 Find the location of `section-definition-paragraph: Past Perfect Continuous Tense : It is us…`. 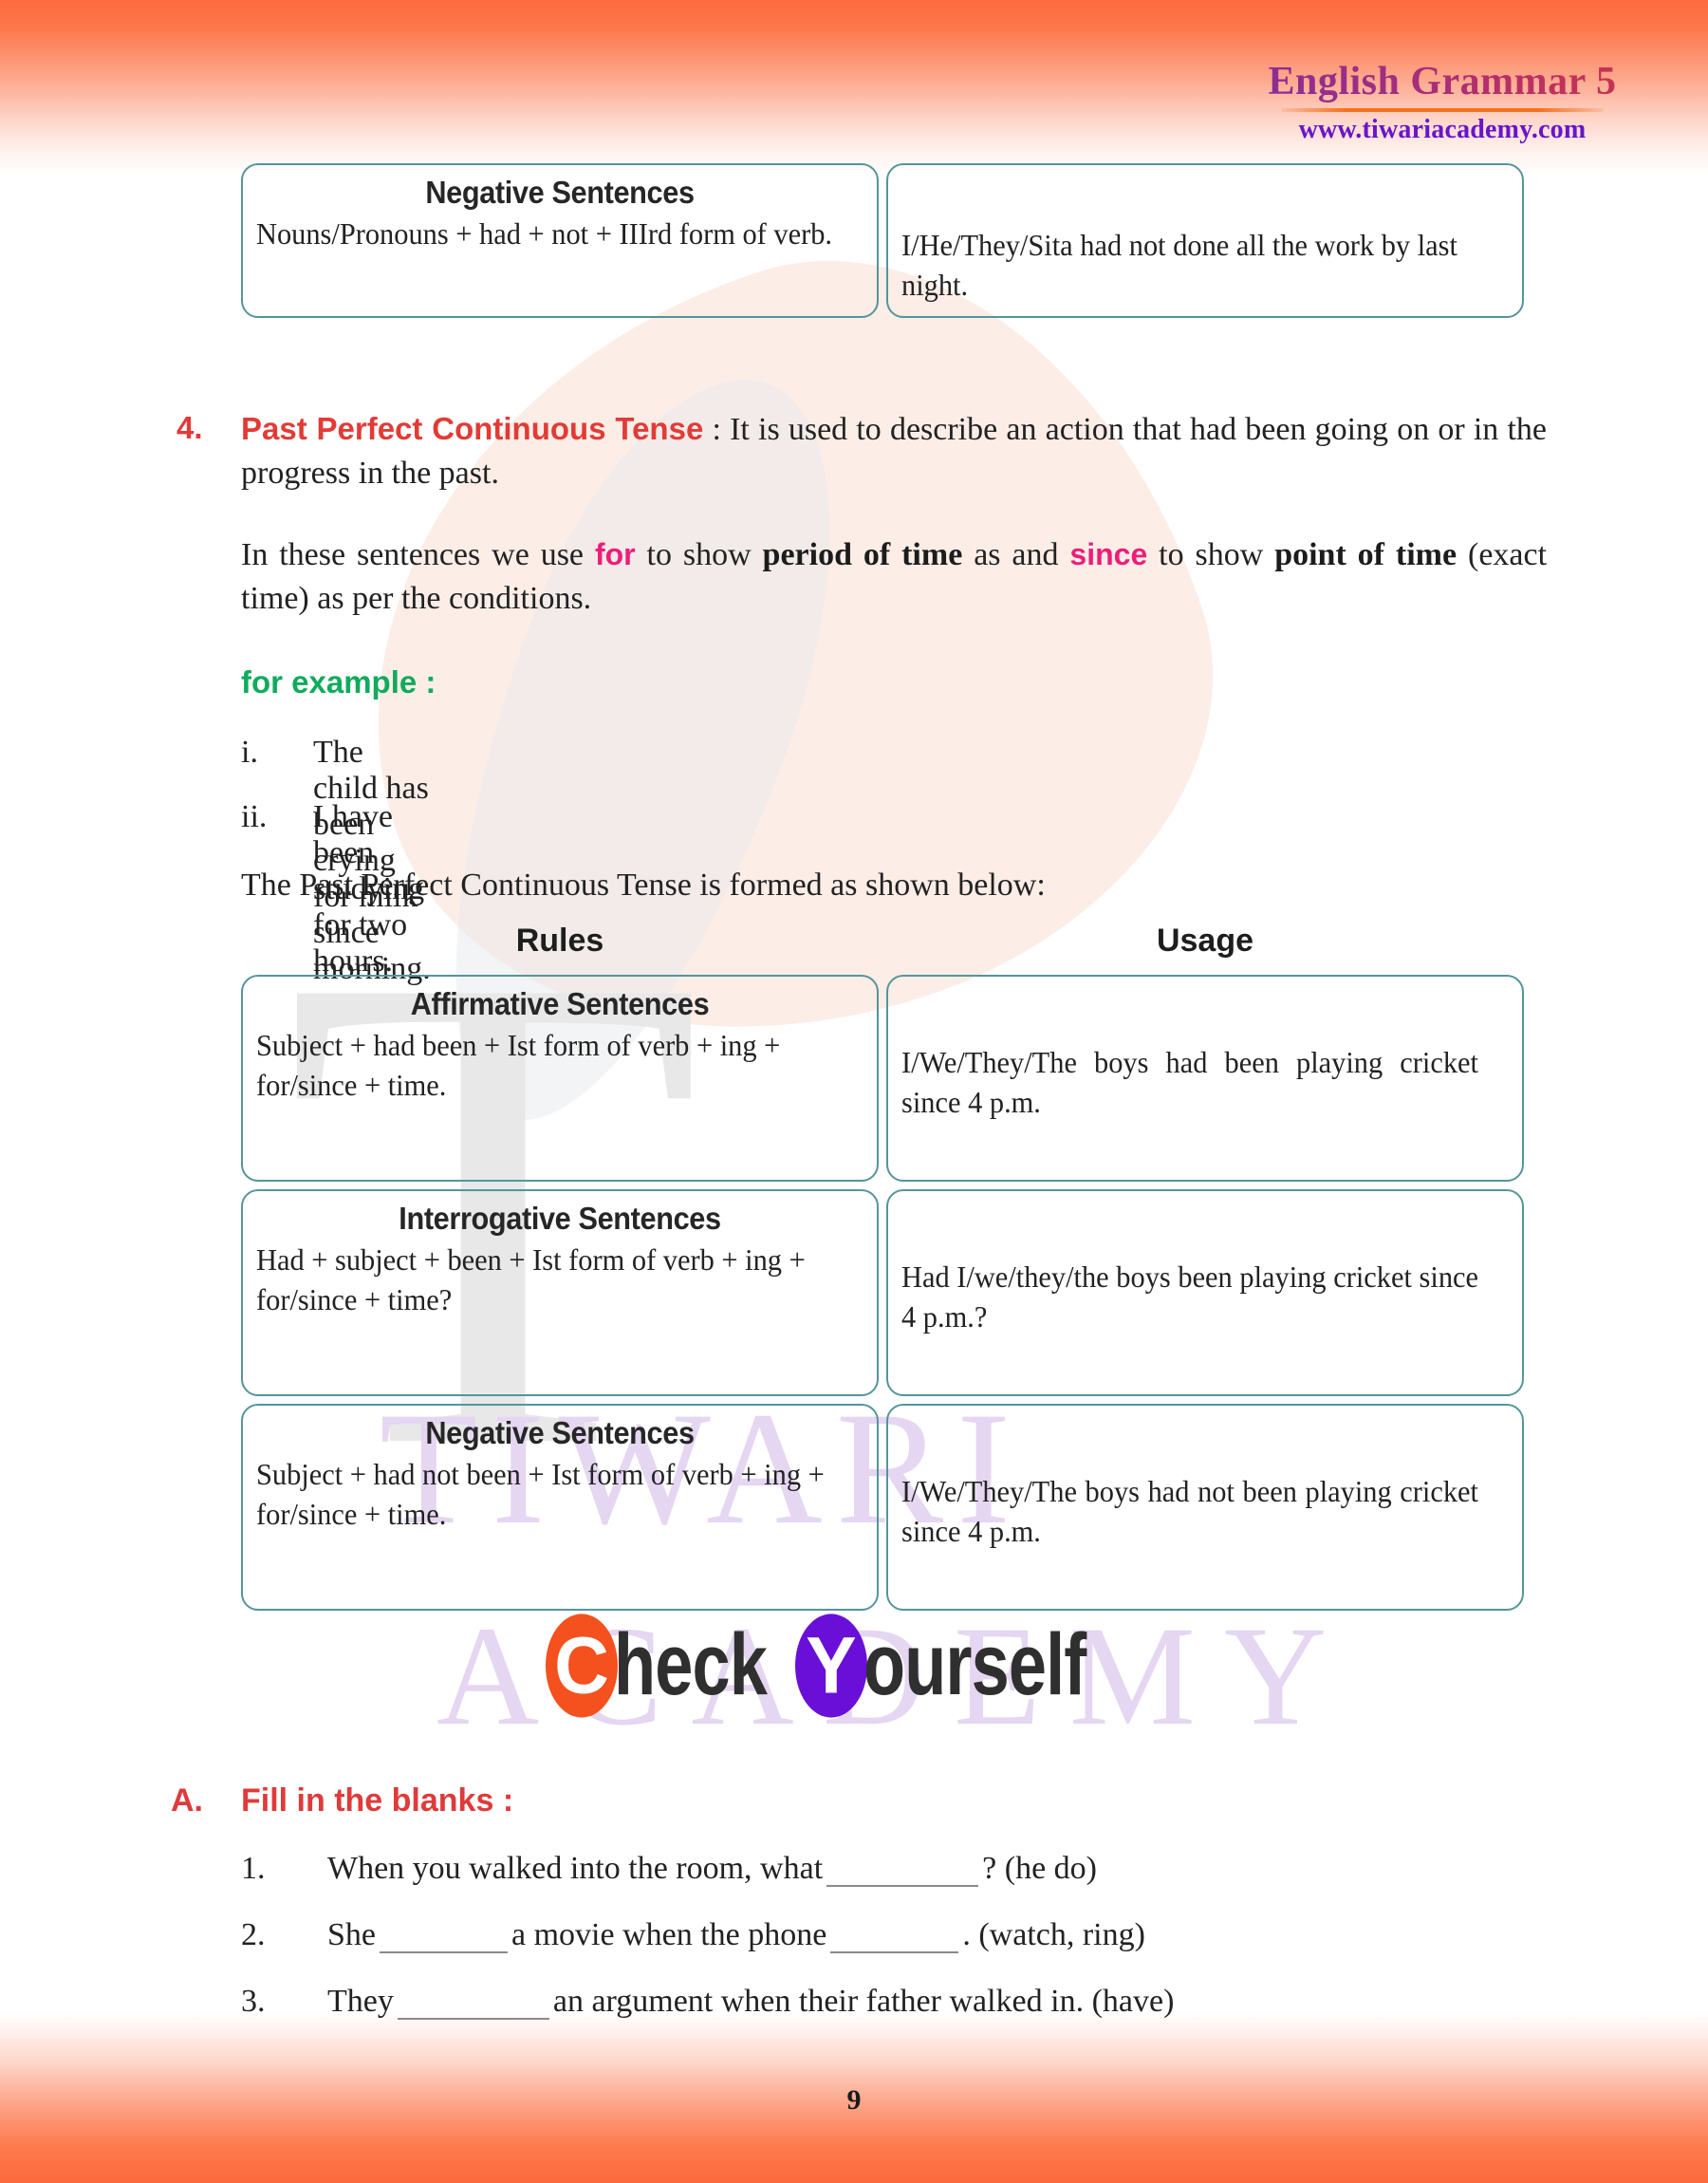

section-definition-paragraph: Past Perfect Continuous Tense : It is us… is located at coordinates (894, 451).